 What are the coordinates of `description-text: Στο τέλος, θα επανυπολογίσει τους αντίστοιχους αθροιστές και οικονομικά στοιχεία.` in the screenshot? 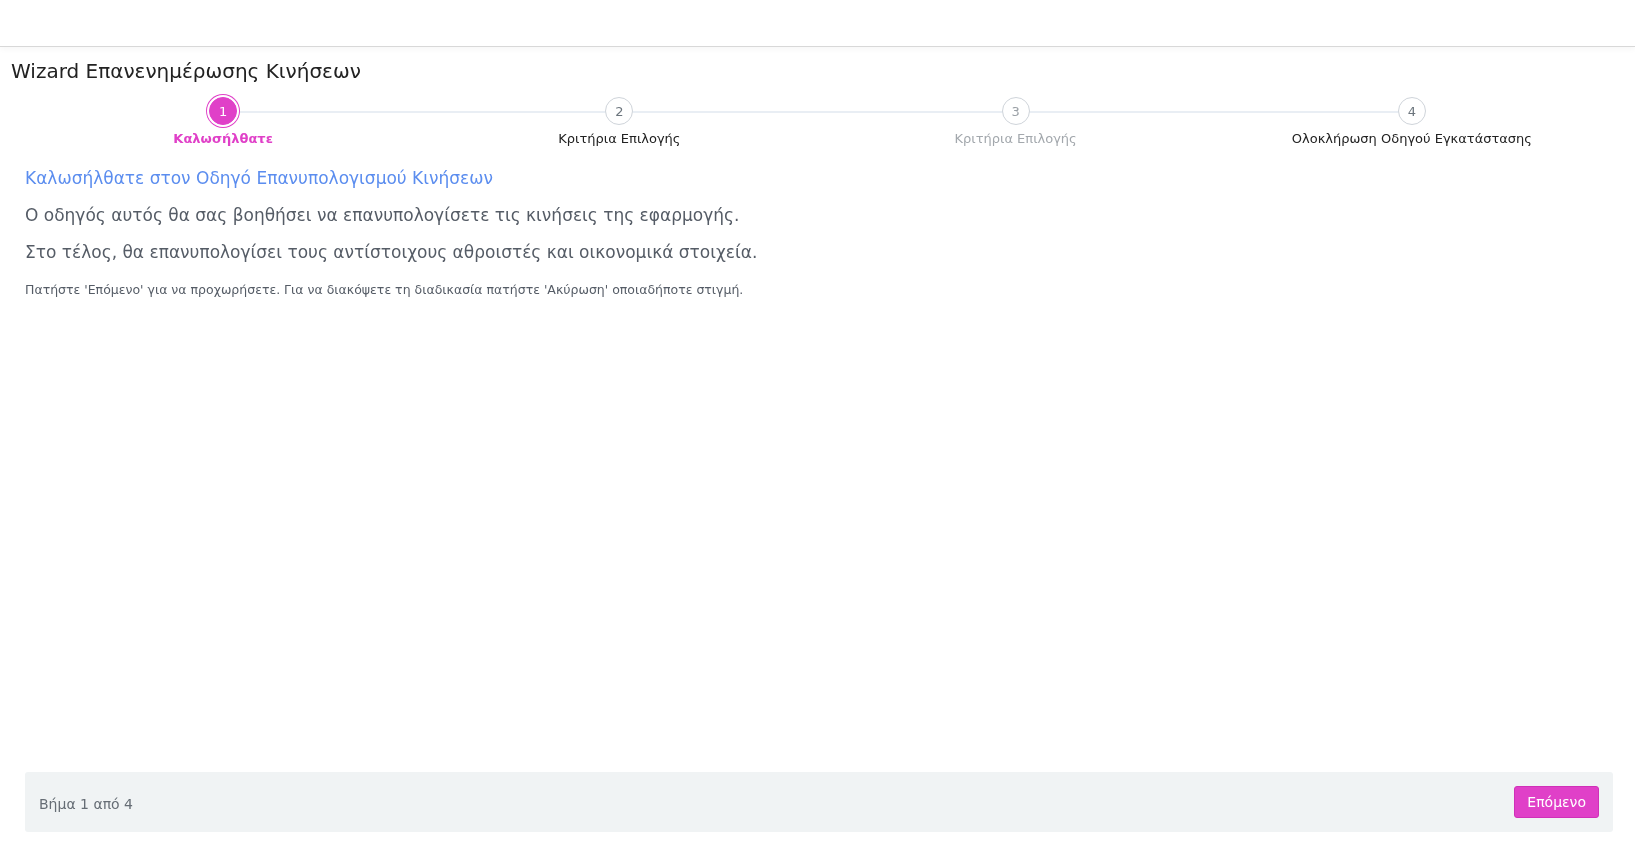 It's located at (392, 252).